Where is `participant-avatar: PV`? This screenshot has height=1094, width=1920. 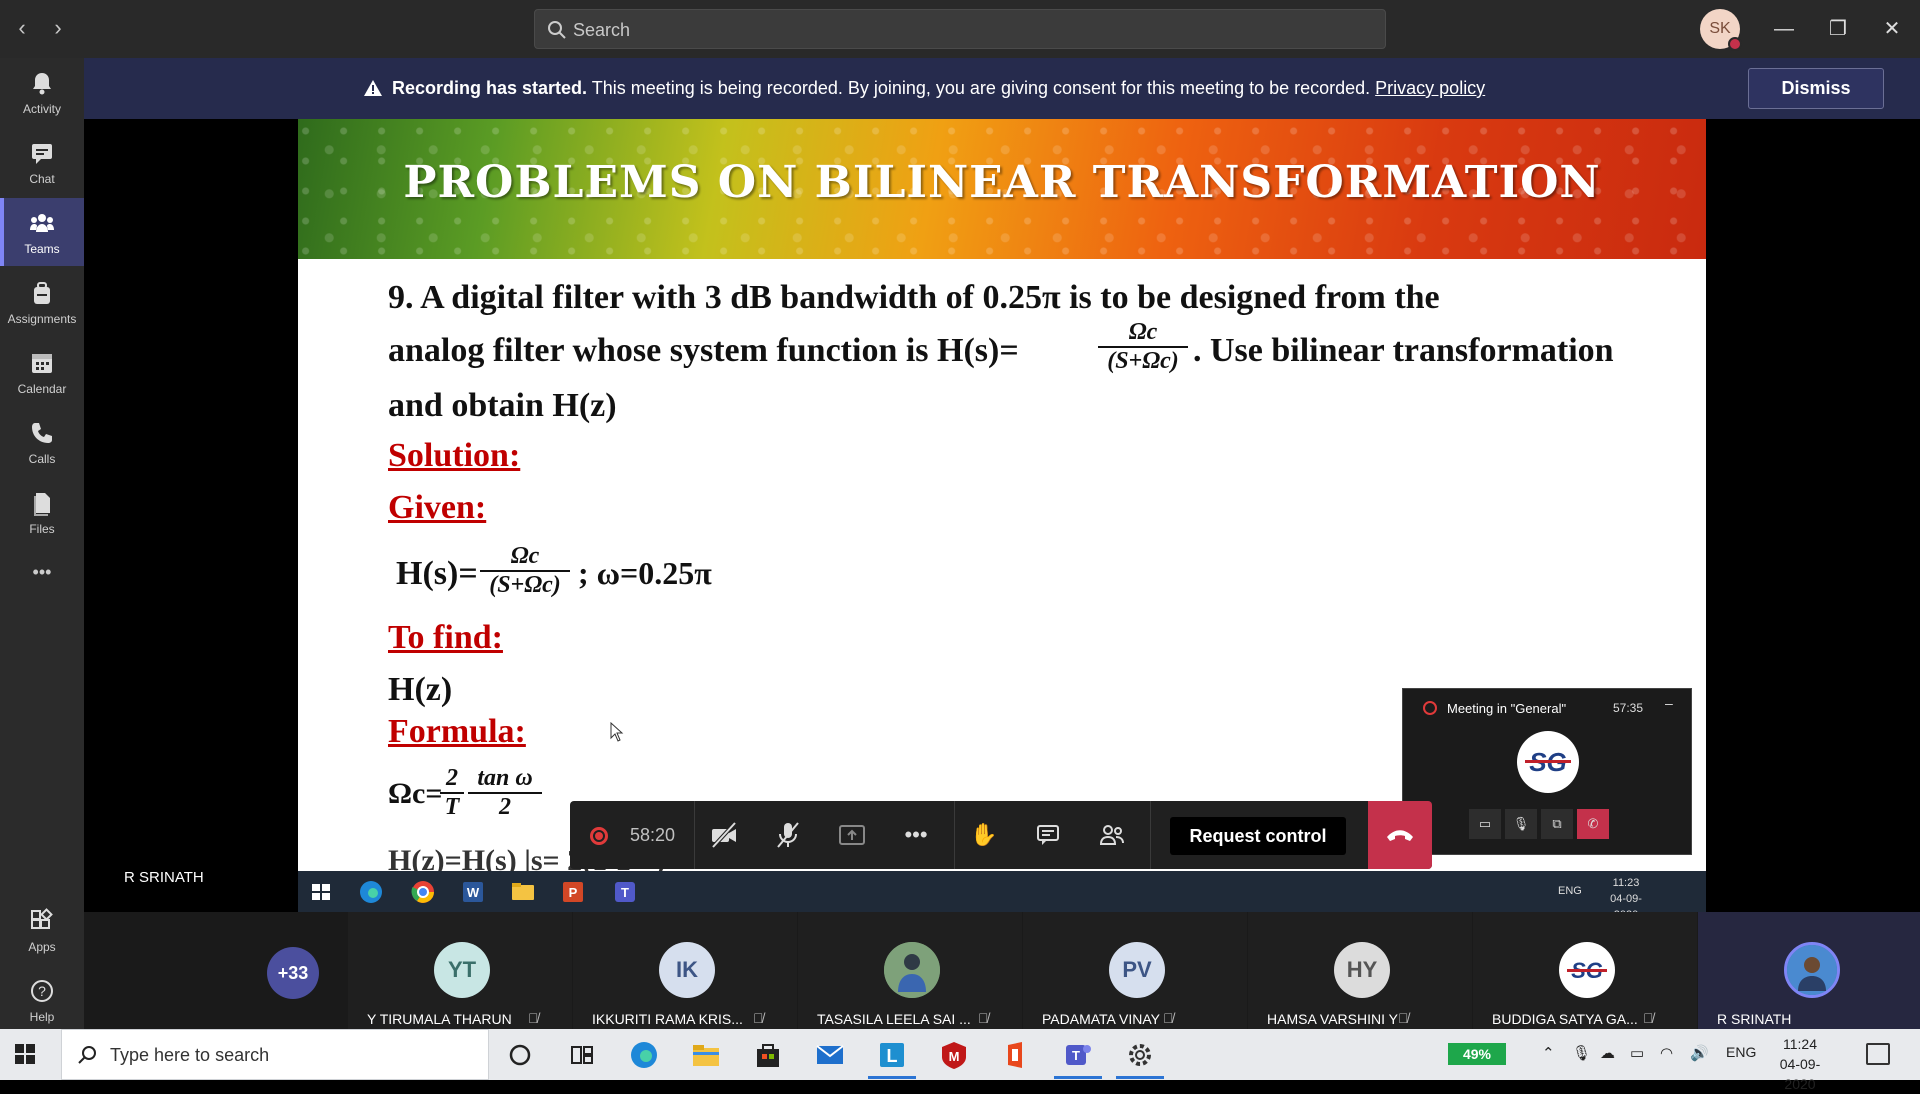
participant-avatar: PV is located at coordinates (1137, 970).